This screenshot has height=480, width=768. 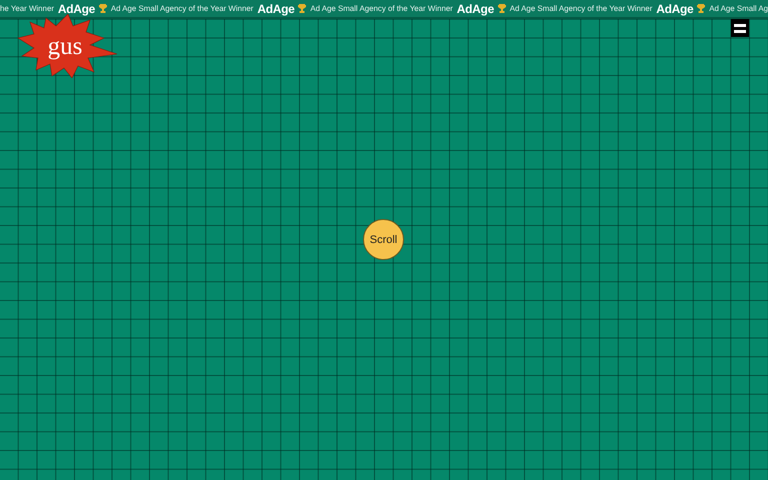 What do you see at coordinates (68, 46) in the screenshot?
I see `starburst-logo: gus` at bounding box center [68, 46].